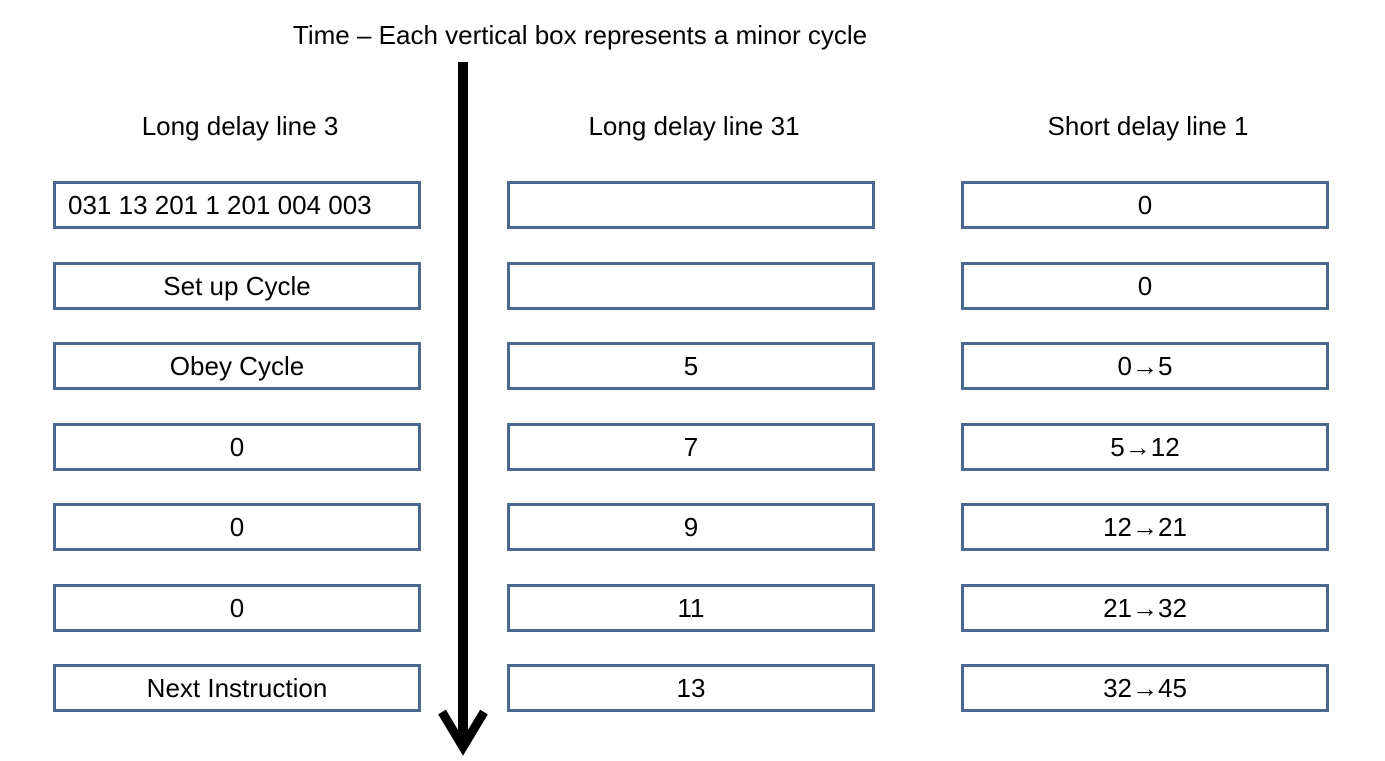  What do you see at coordinates (1148, 126) in the screenshot?
I see `column-header-short-delay-line-1: Short delay line 1` at bounding box center [1148, 126].